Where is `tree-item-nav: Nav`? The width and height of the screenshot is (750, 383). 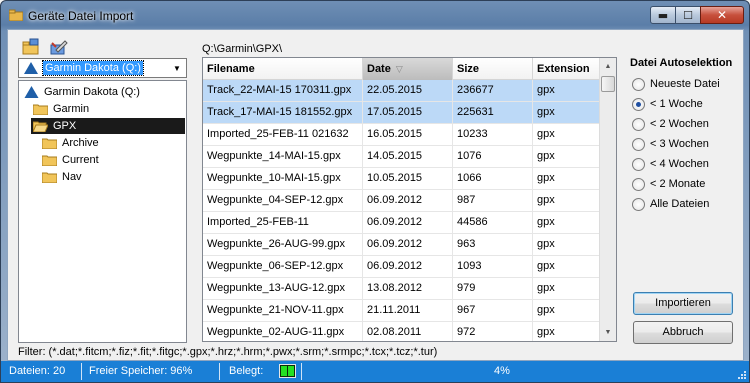
tree-item-nav: Nav is located at coordinates (110, 177).